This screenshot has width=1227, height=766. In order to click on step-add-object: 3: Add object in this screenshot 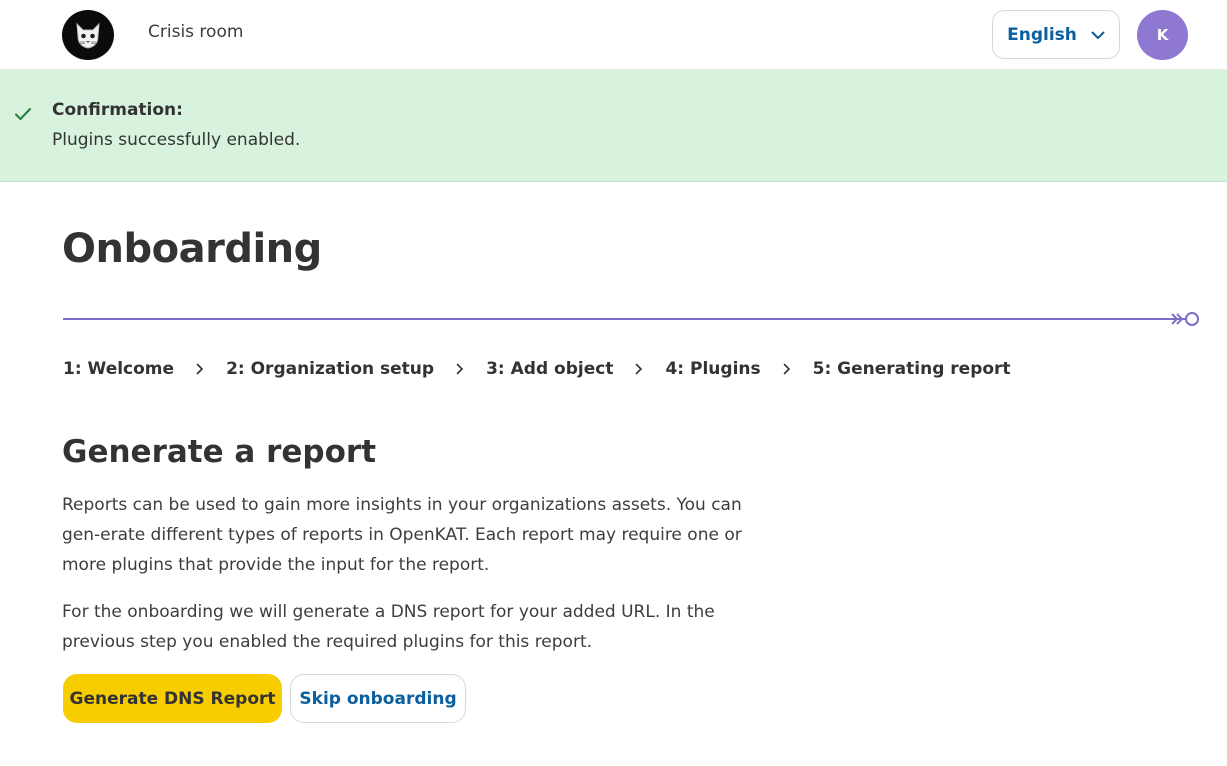, I will do `click(549, 369)`.